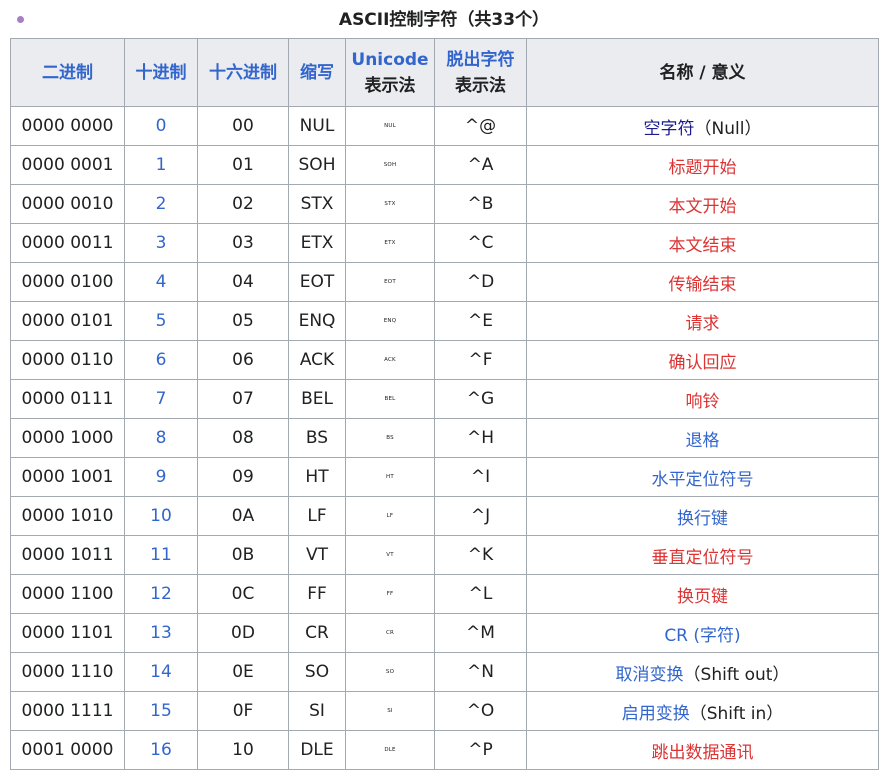  I want to click on cell-abbr: NUL, so click(317, 126).